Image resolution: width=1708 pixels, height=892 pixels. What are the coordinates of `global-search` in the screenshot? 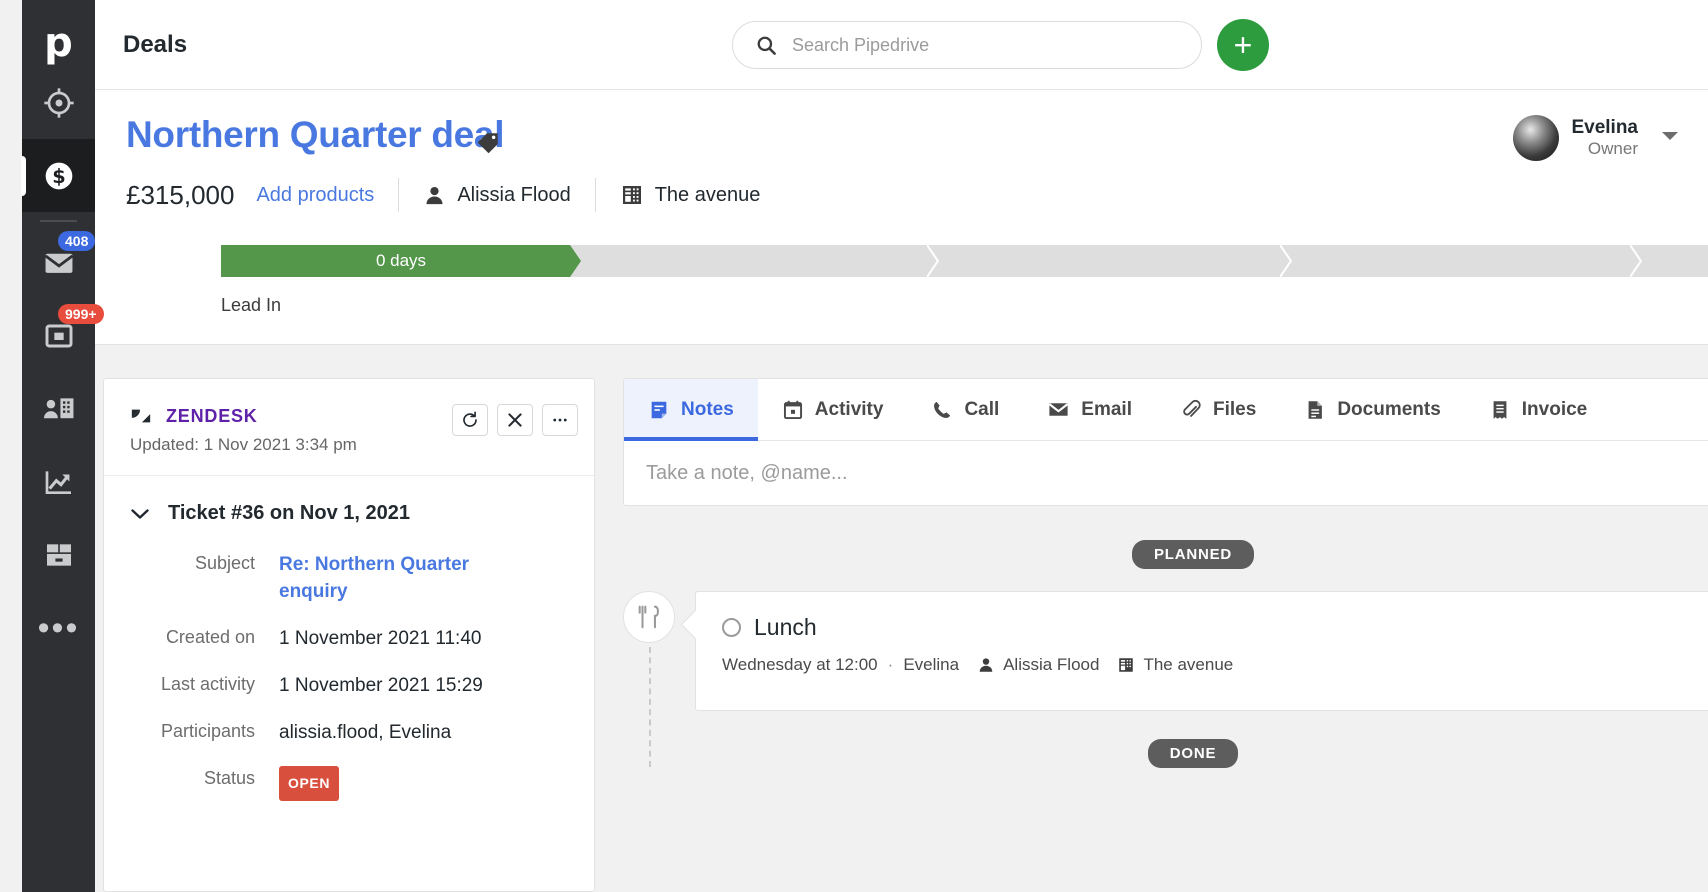 It's located at (967, 45).